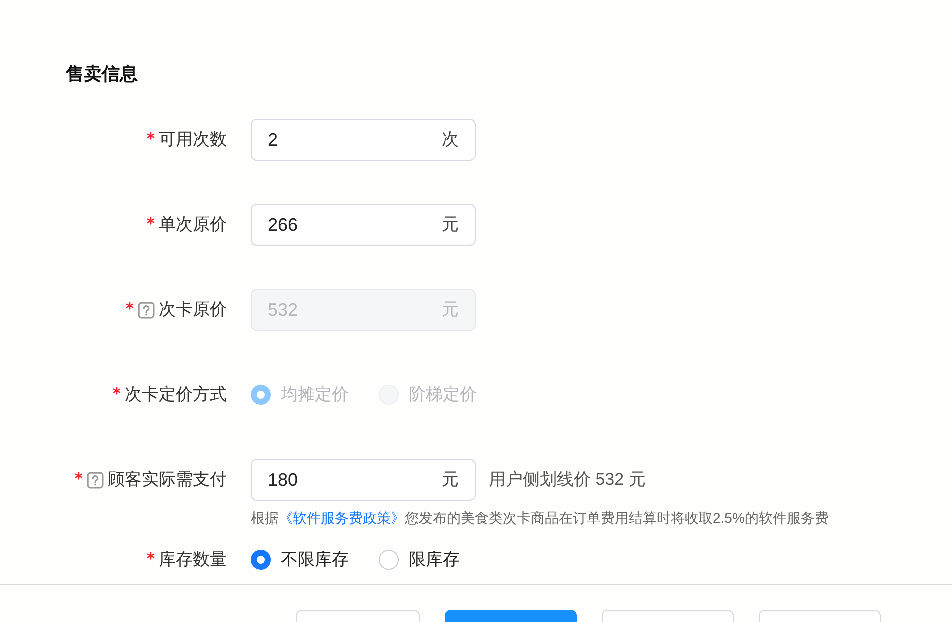 This screenshot has height=622, width=952. What do you see at coordinates (300, 560) in the screenshot?
I see `radio-option: 不限库存` at bounding box center [300, 560].